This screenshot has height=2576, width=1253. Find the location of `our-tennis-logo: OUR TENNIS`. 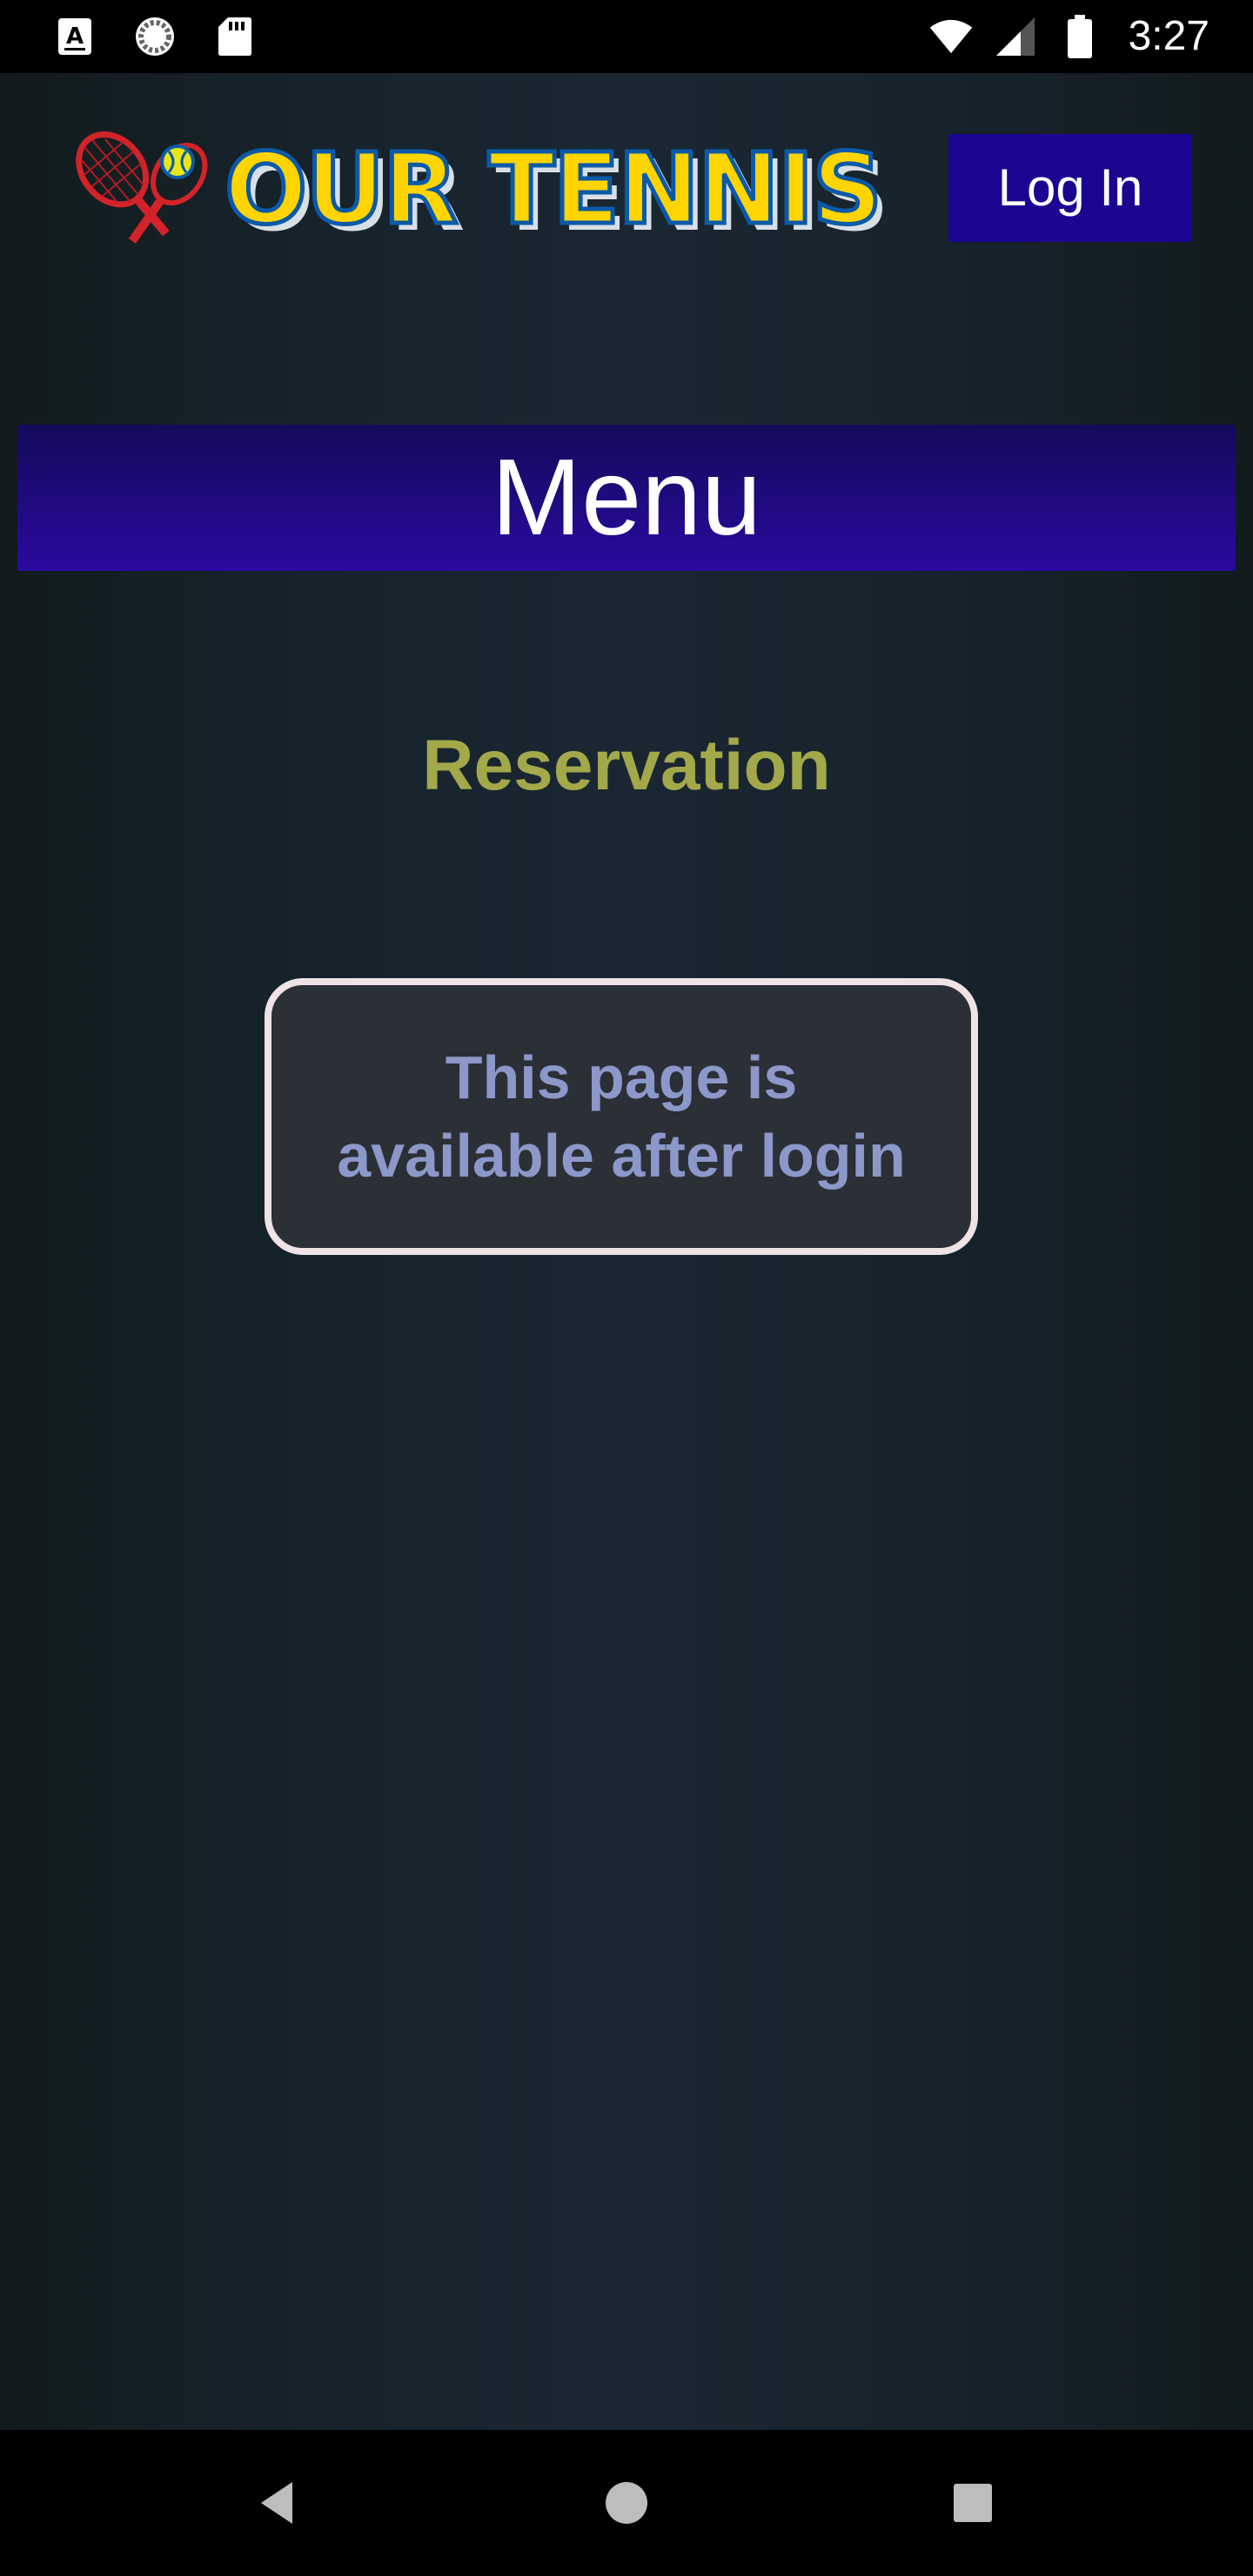

our-tennis-logo: OUR TENNIS is located at coordinates (474, 196).